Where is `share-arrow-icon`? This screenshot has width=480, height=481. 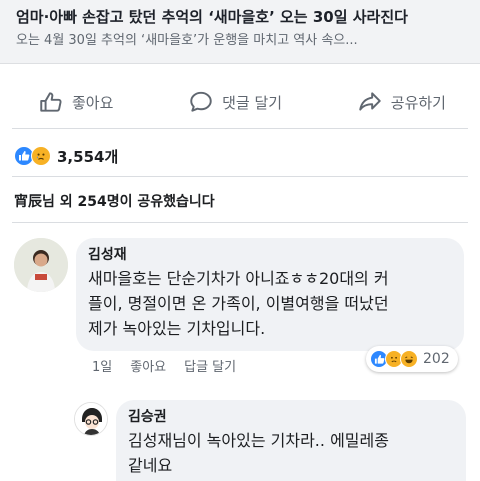
share-arrow-icon is located at coordinates (370, 101).